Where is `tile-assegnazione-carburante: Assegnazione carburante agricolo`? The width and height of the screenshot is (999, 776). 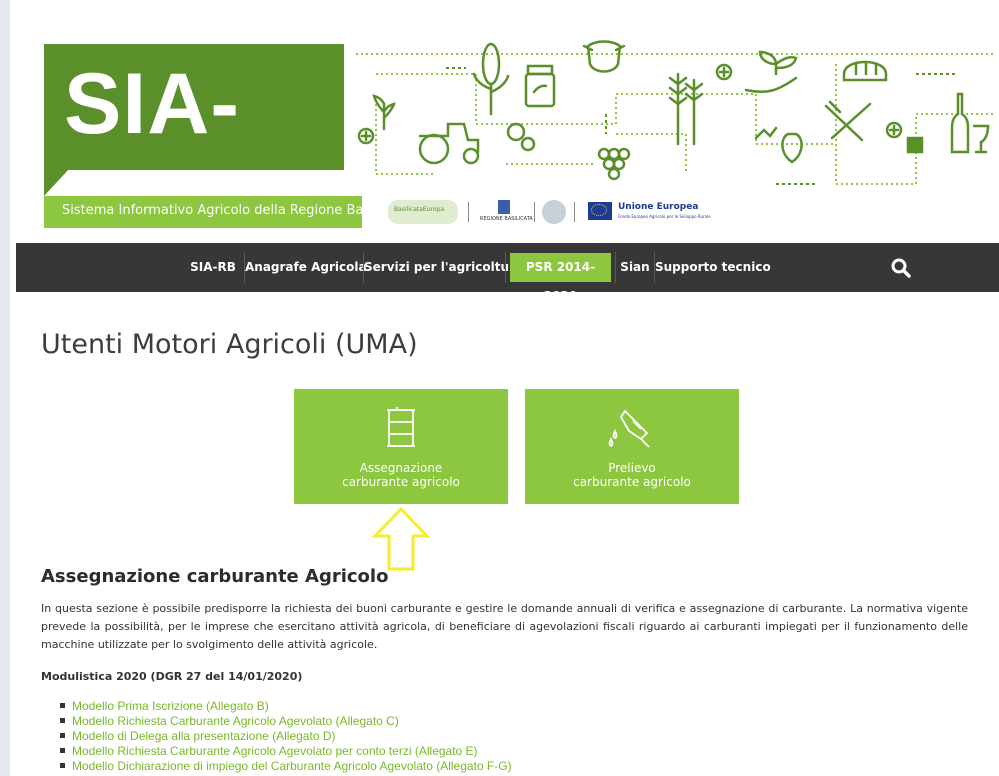 tile-assegnazione-carburante: Assegnazione carburante agricolo is located at coordinates (401, 446).